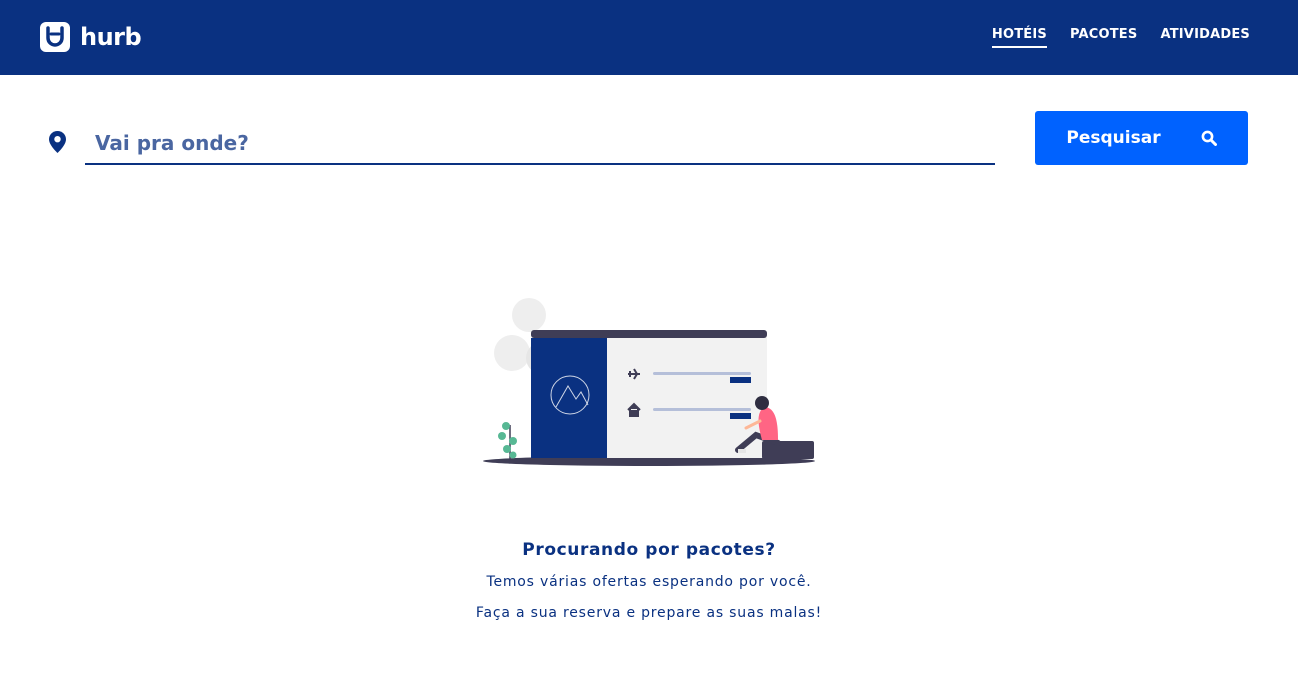  I want to click on person-shoe, so click(742, 451).